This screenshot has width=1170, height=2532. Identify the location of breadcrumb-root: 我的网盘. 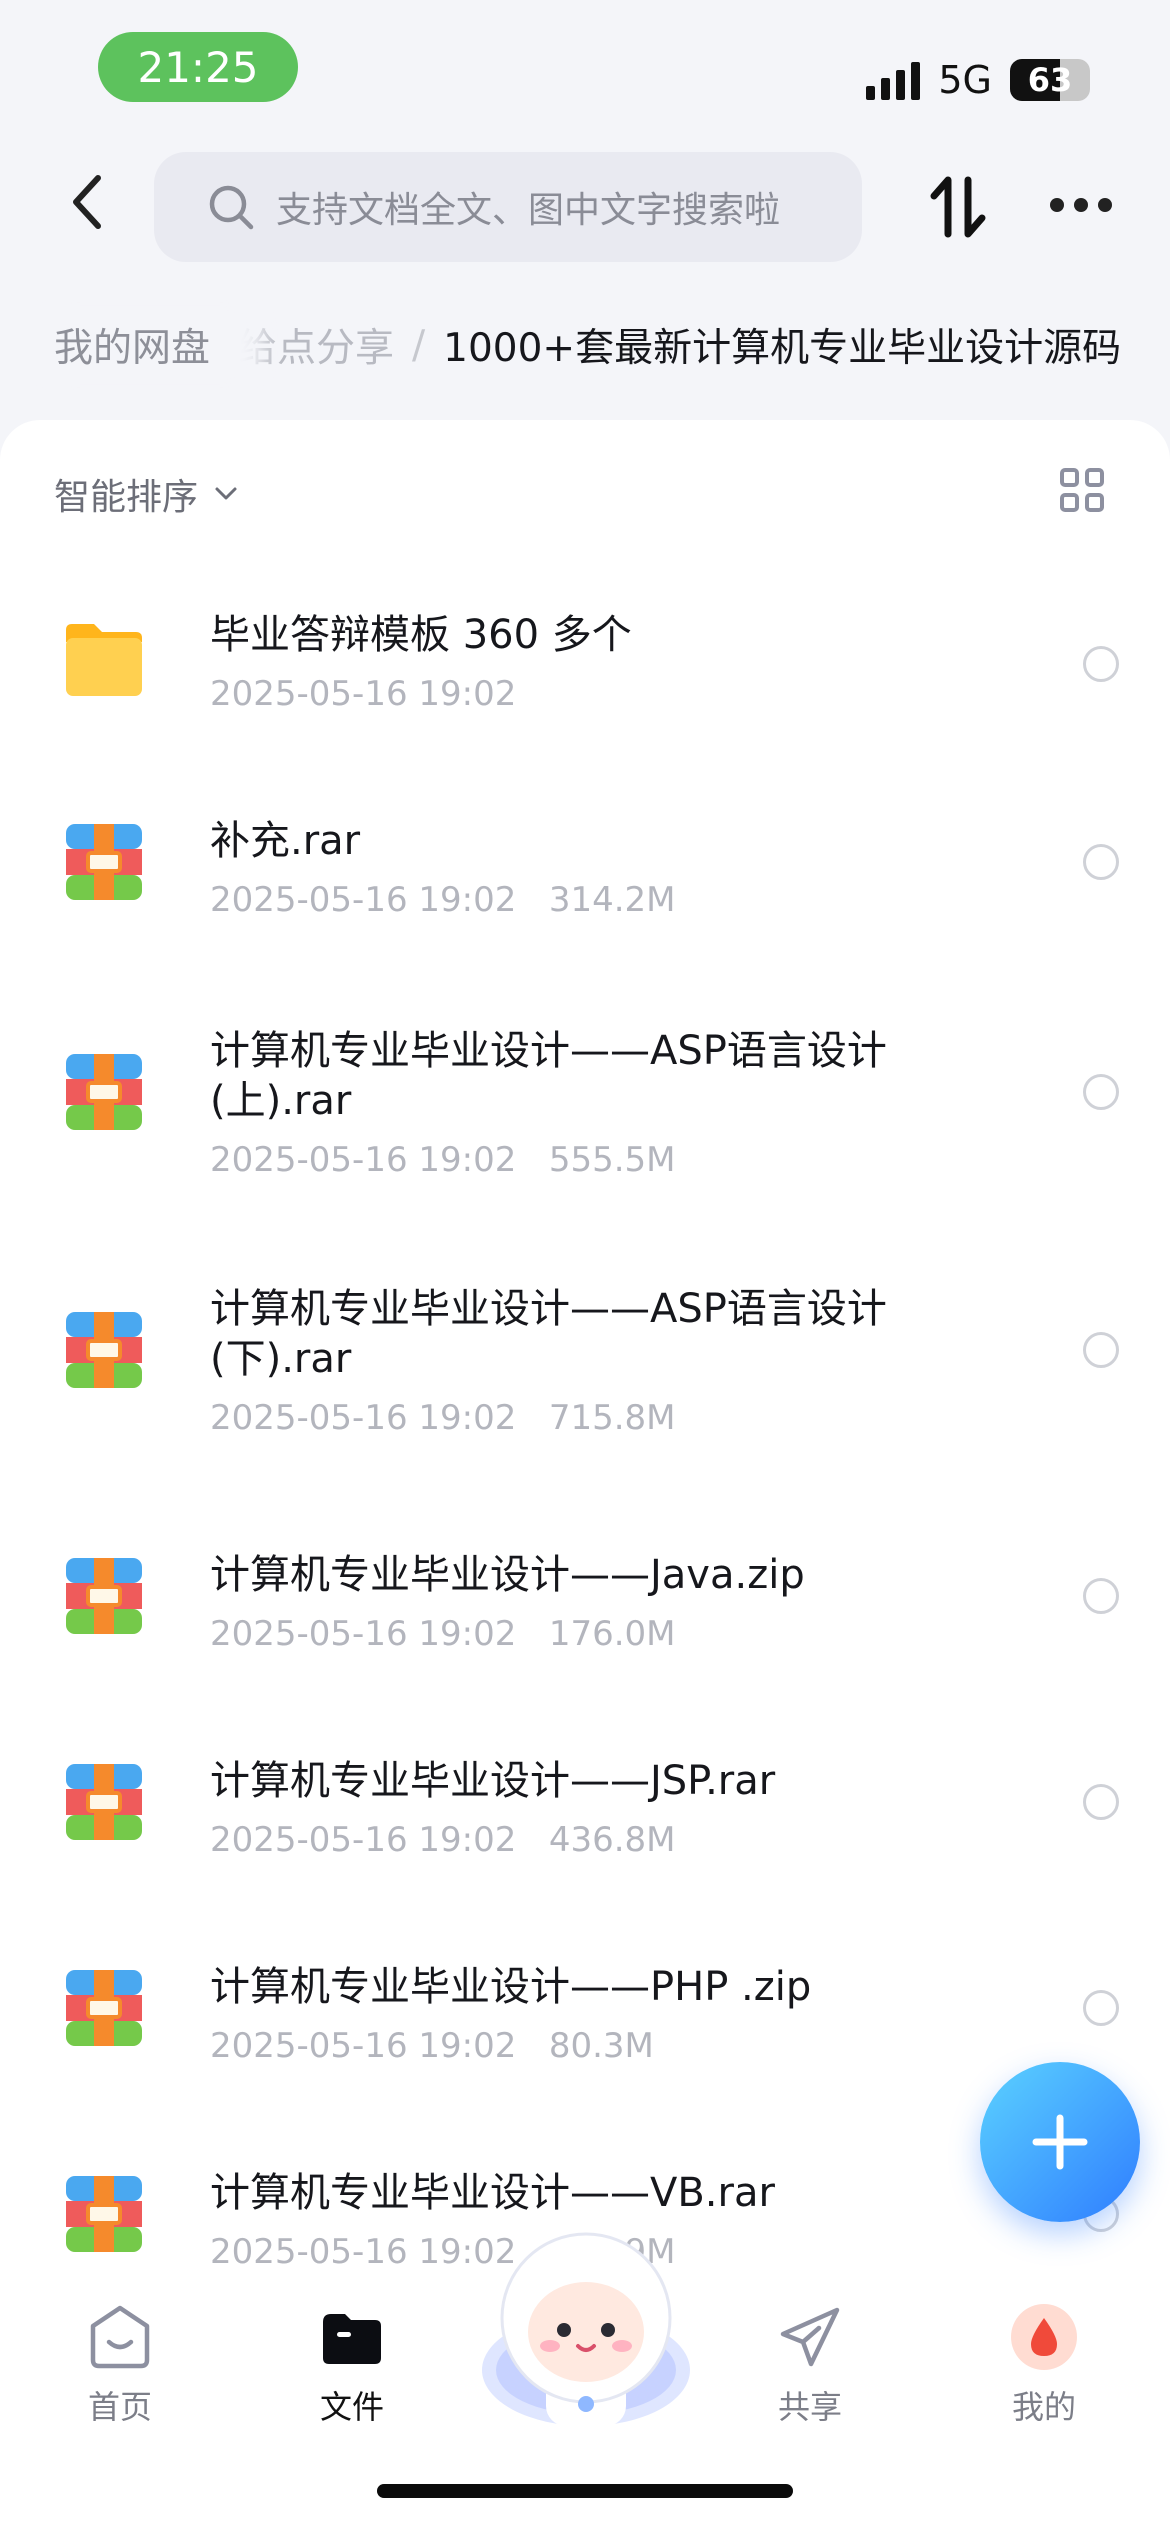
(132, 345).